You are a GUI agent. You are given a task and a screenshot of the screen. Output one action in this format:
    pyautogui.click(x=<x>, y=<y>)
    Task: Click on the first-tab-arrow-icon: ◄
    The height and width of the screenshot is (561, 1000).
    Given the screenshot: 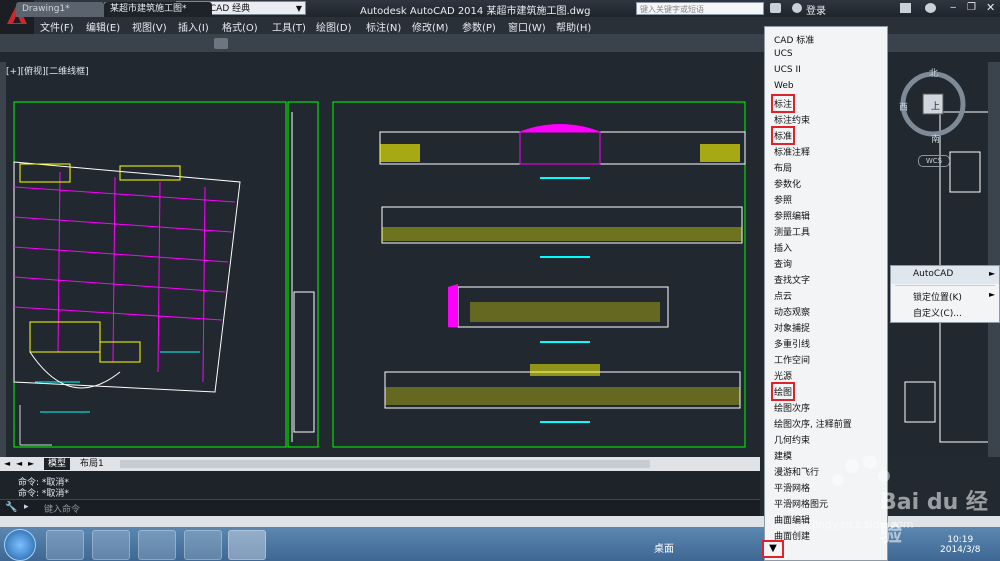 What is the action you would take?
    pyautogui.click(x=7, y=463)
    